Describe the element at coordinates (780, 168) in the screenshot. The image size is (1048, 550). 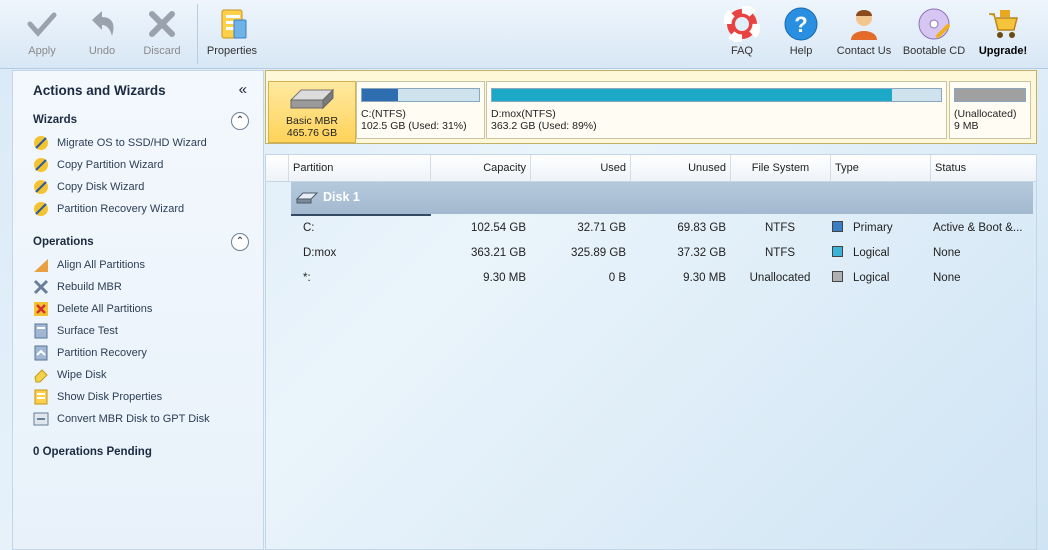
I see `col-file-system: File System` at that location.